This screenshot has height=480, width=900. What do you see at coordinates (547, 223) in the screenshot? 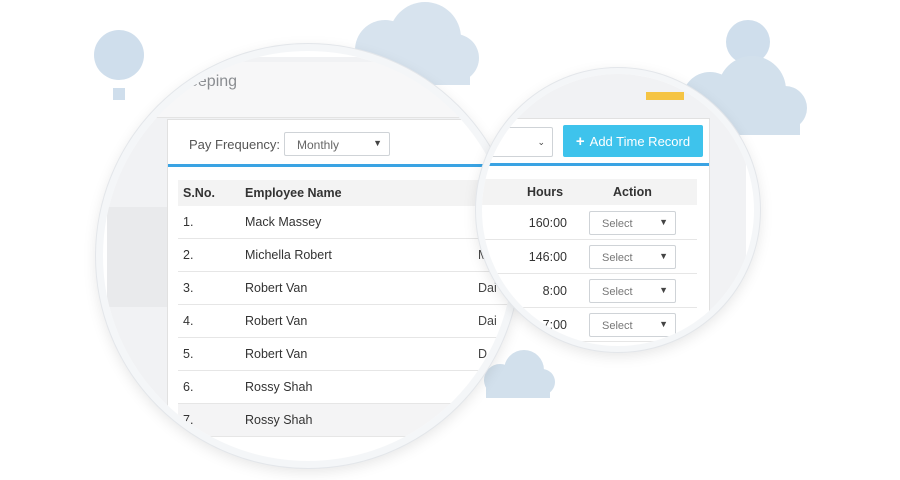
I see `row-hours: 160:00` at bounding box center [547, 223].